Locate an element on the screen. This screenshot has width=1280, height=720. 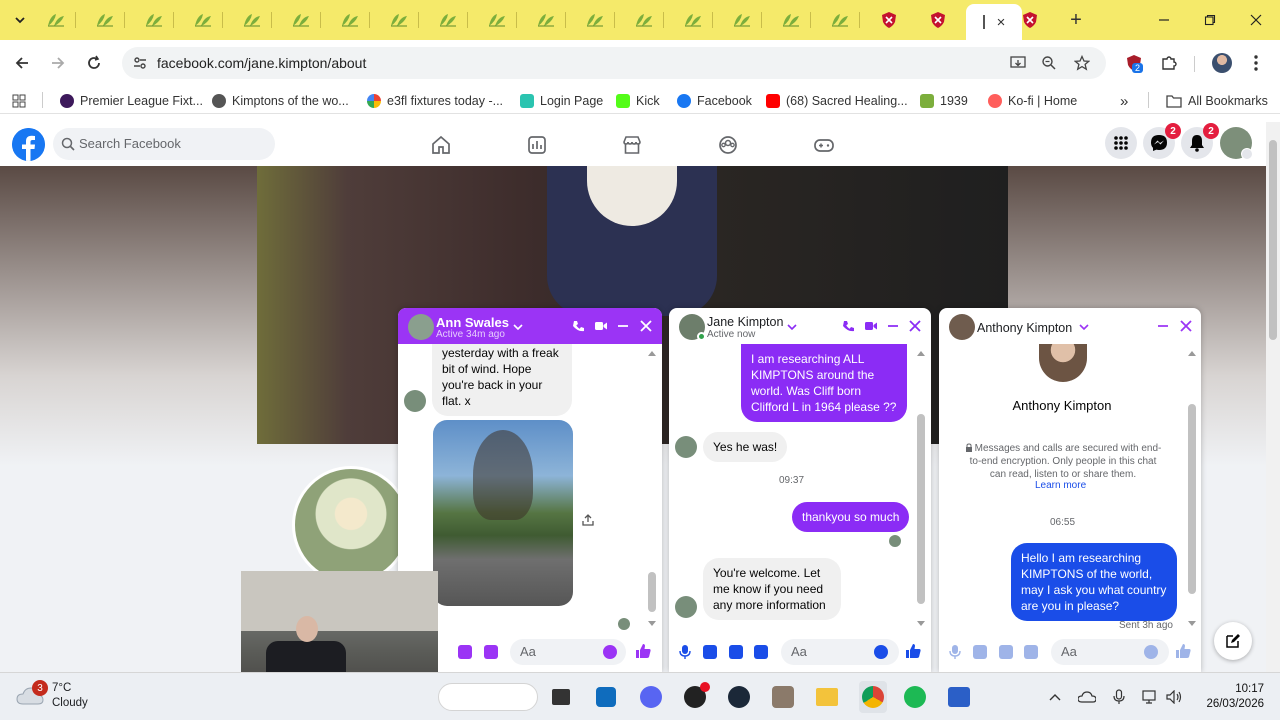
extension-shield-button: 2 is located at coordinates (1134, 63).